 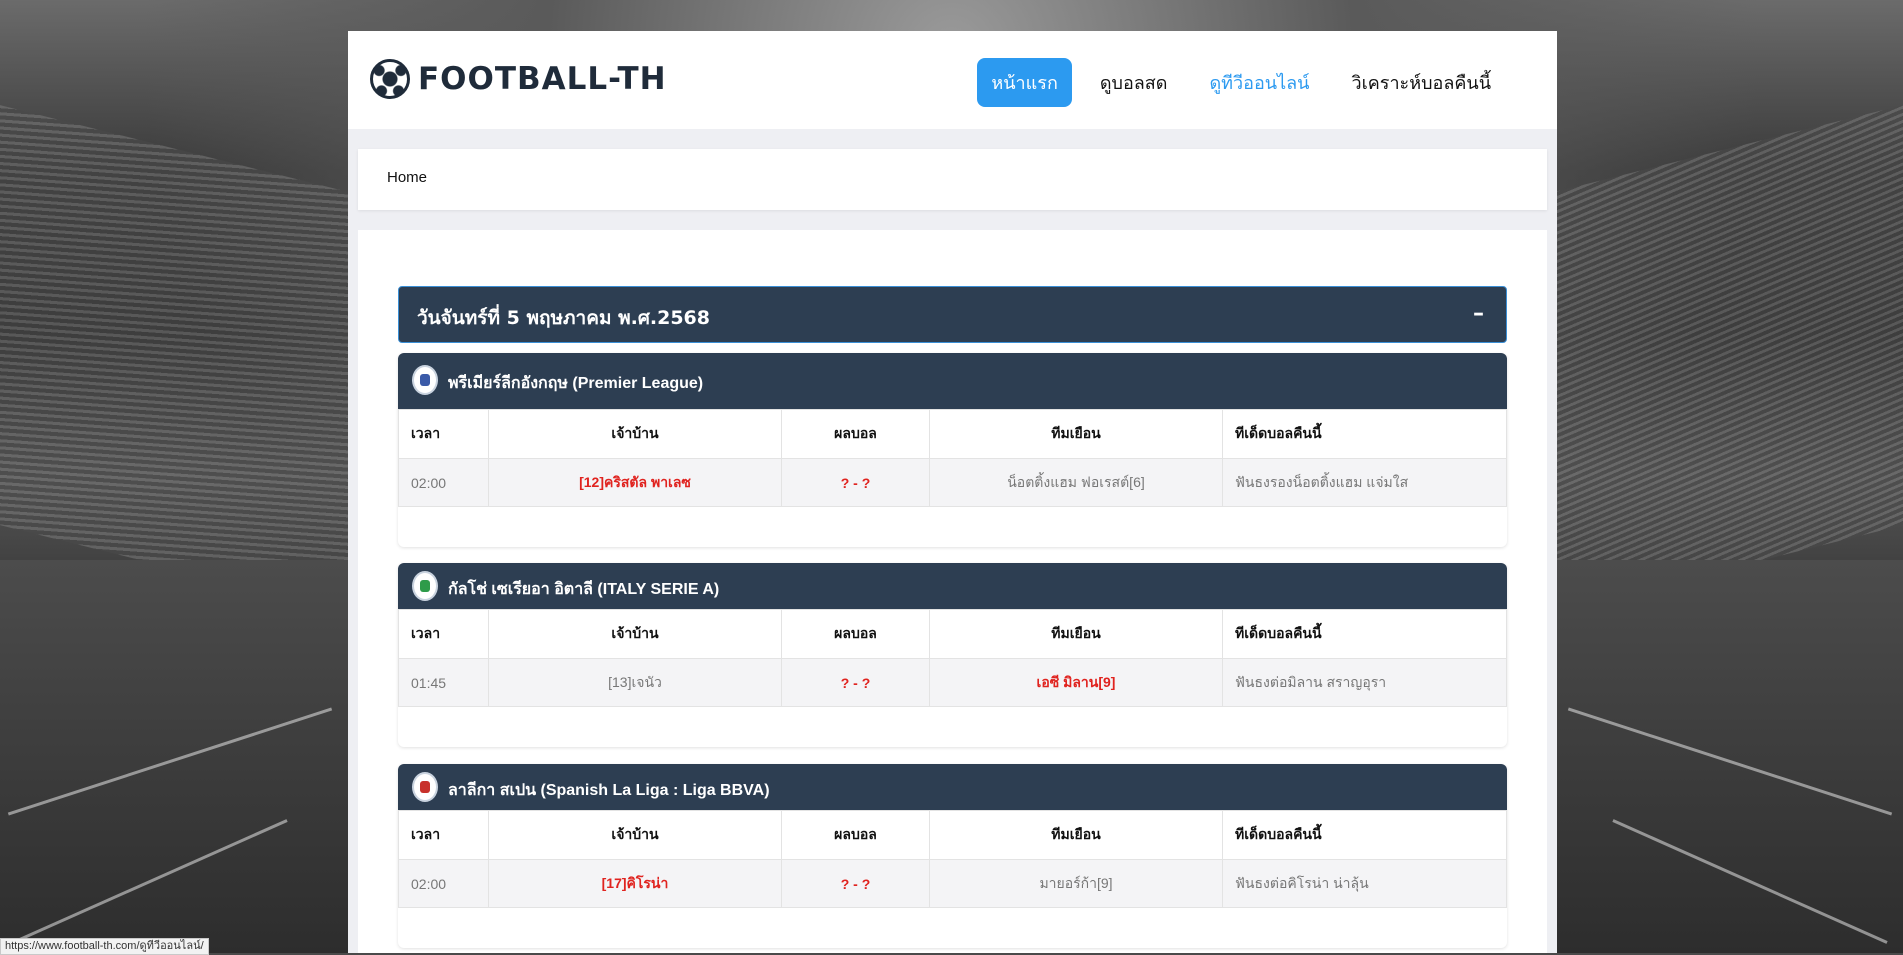 What do you see at coordinates (635, 883) in the screenshot?
I see `home-team: [17]คิโรน่า` at bounding box center [635, 883].